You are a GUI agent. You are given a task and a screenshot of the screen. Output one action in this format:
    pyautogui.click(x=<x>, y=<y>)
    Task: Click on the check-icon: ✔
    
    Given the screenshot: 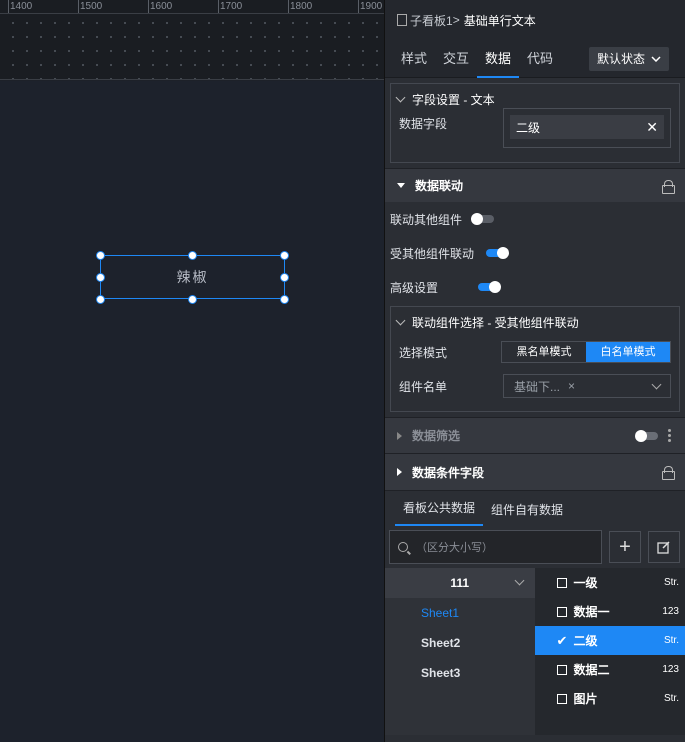 What is the action you would take?
    pyautogui.click(x=562, y=640)
    